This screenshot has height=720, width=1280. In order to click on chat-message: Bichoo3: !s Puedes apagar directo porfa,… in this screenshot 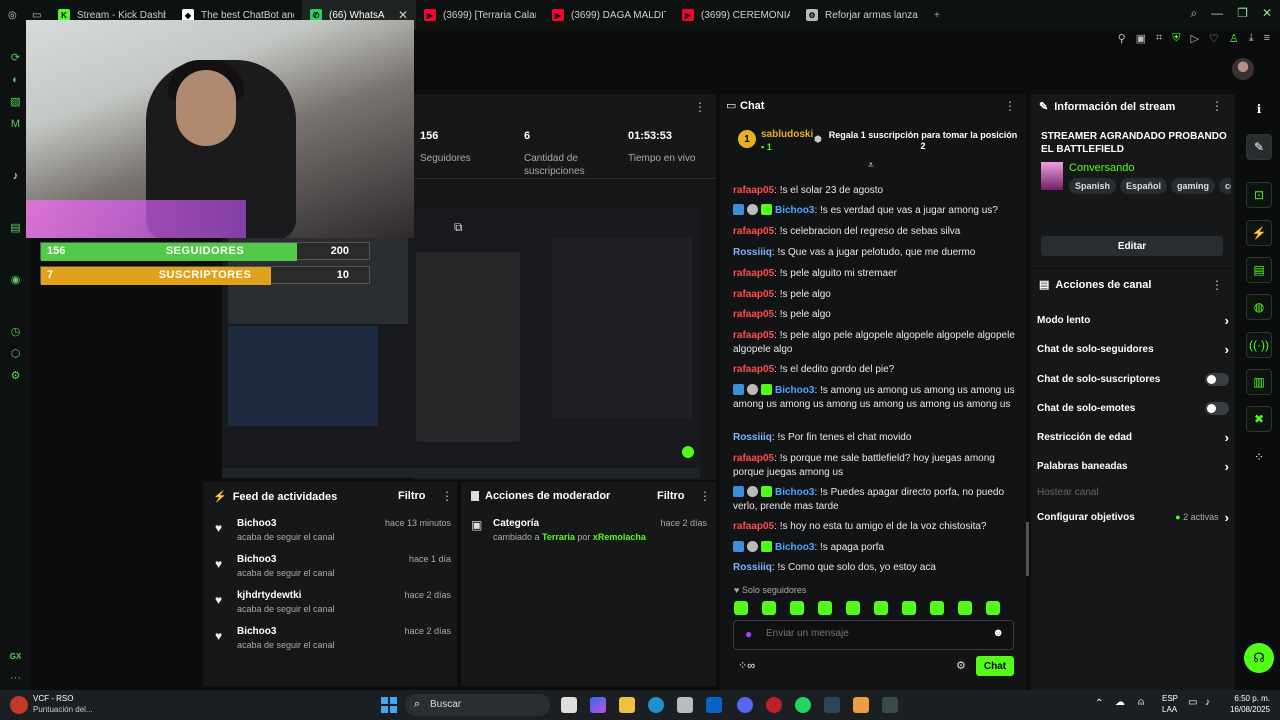, I will do `click(875, 500)`.